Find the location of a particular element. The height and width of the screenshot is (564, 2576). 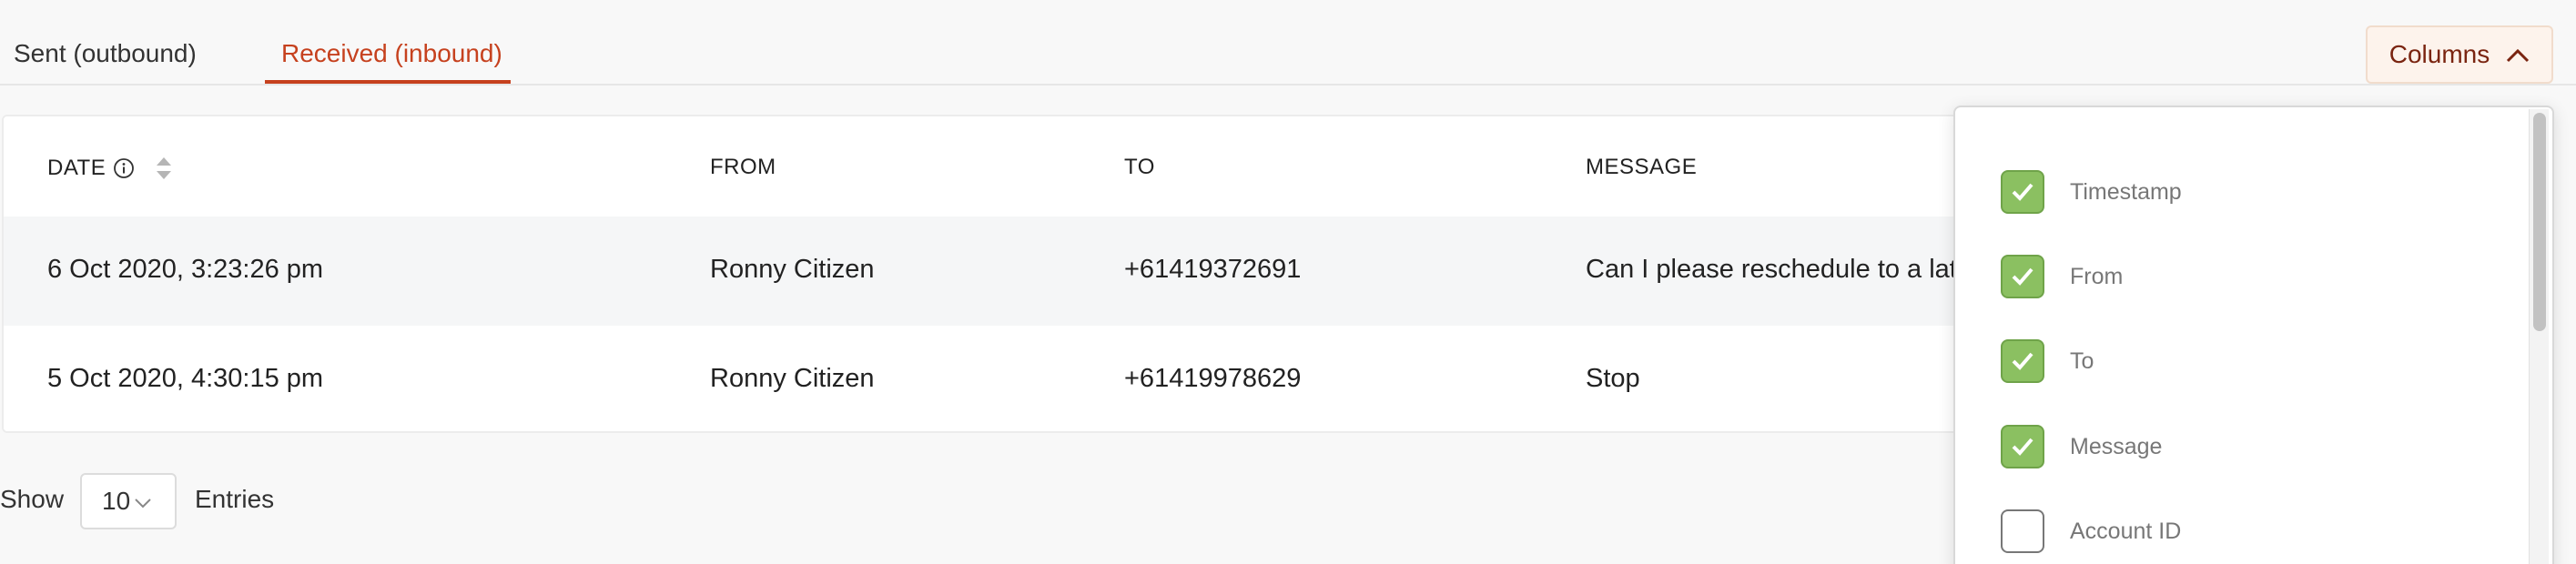

sort-icon is located at coordinates (164, 168).